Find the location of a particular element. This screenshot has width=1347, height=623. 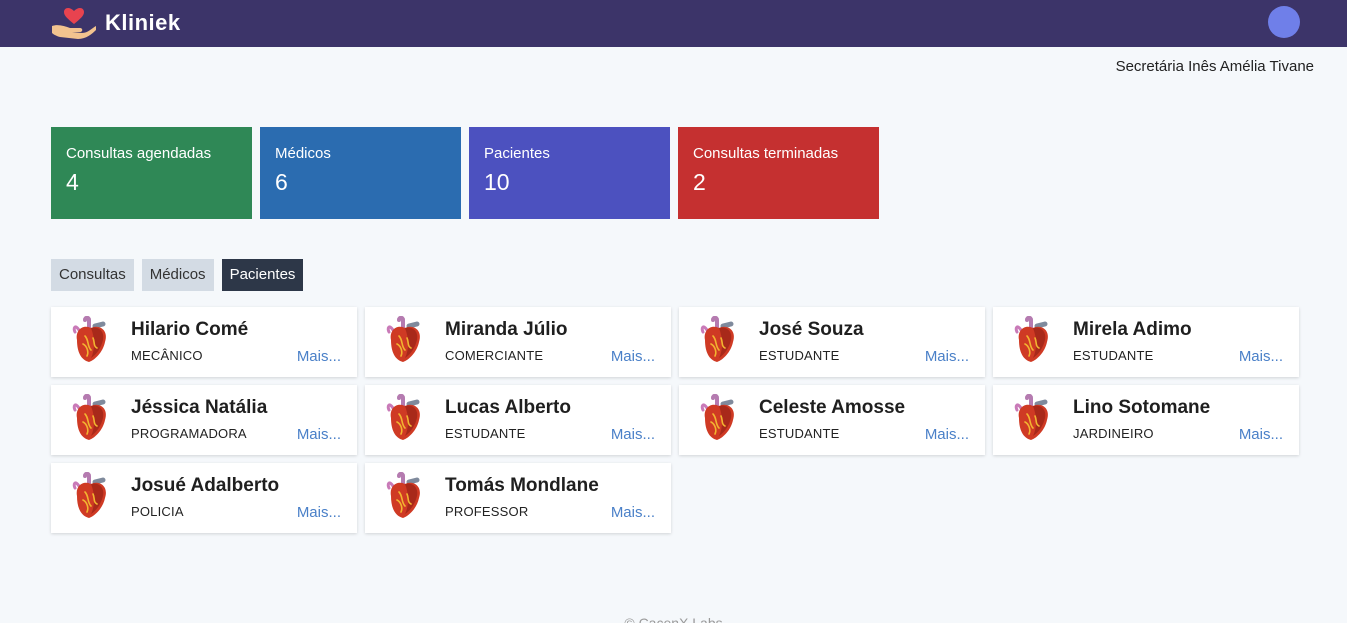

avatar is located at coordinates (1284, 22).